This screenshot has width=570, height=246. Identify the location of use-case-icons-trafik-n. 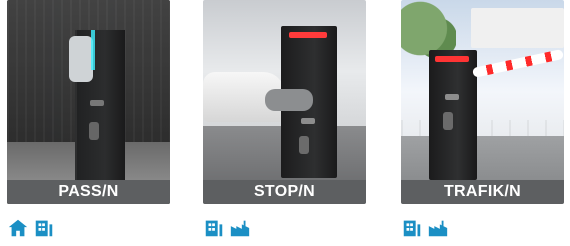
(425, 228).